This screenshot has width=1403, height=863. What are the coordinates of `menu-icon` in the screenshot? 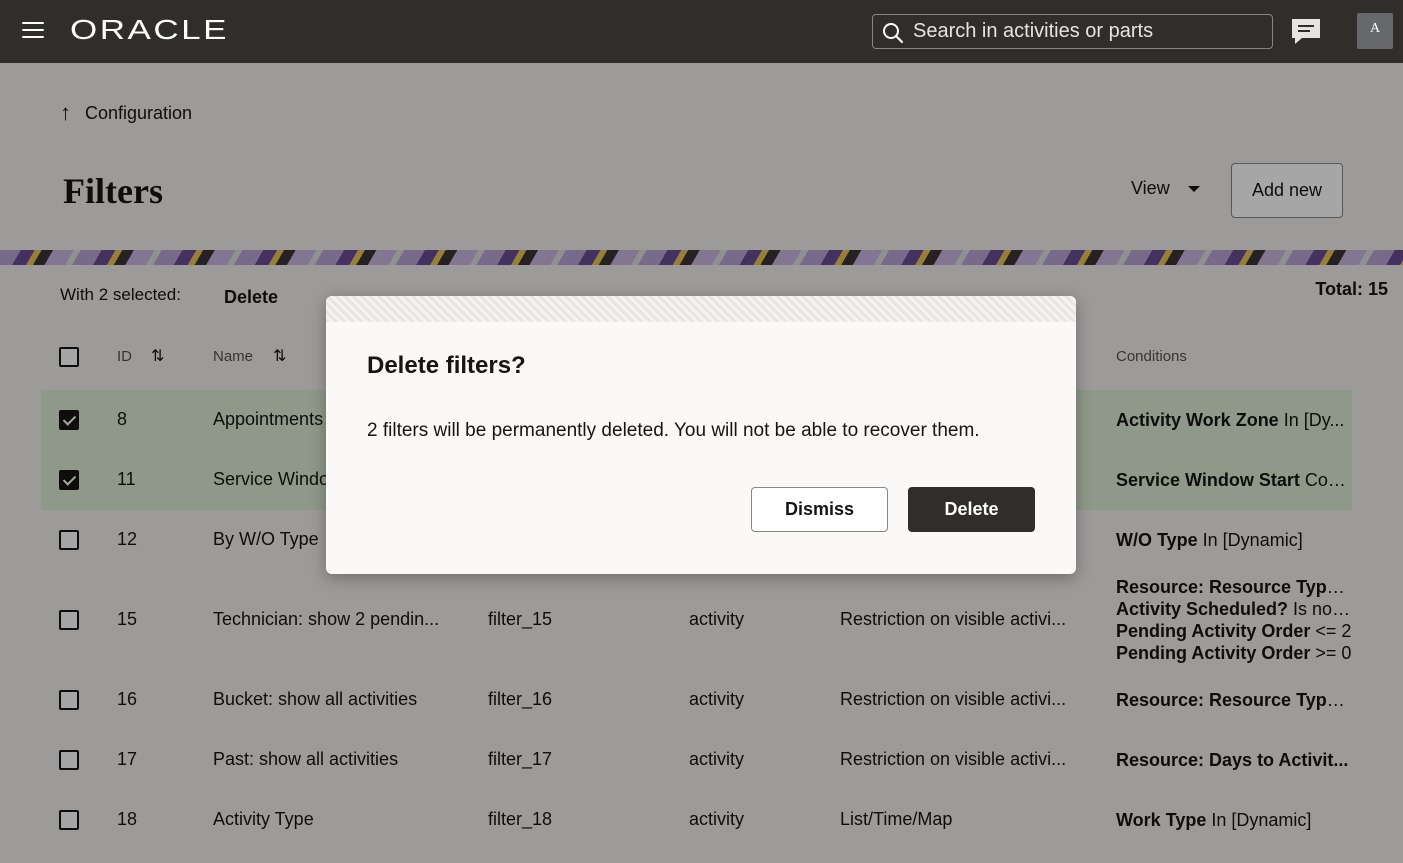 It's located at (33, 31).